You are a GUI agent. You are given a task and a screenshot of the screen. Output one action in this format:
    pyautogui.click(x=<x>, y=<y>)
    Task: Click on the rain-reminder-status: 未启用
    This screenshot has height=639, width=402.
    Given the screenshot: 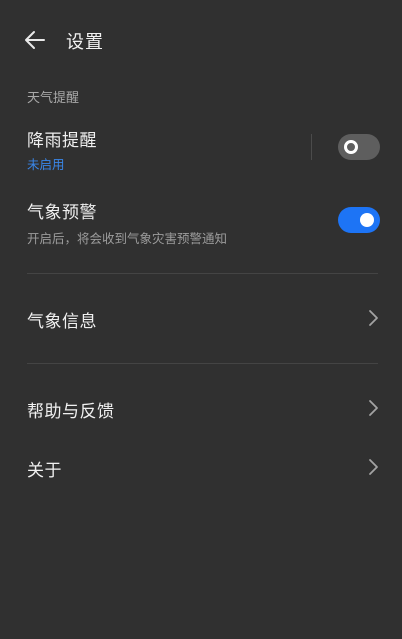 What is the action you would take?
    pyautogui.click(x=46, y=164)
    